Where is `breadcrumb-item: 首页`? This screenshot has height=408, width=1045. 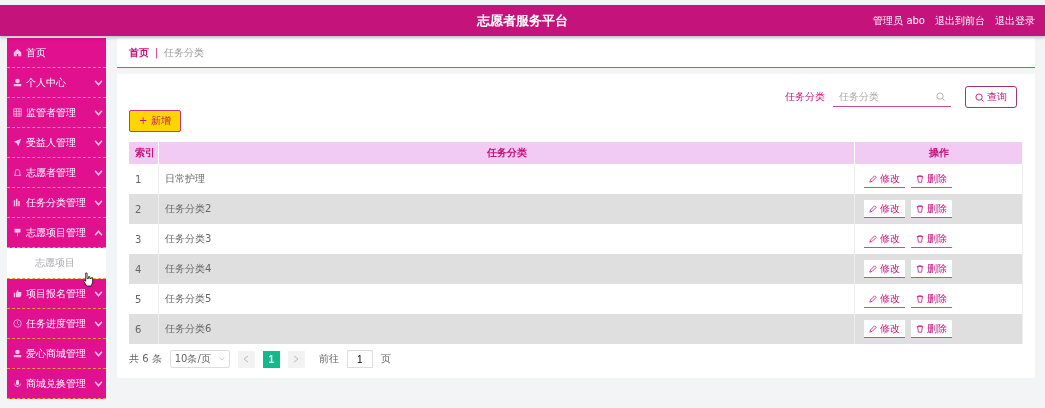
breadcrumb-item: 首页 is located at coordinates (139, 52).